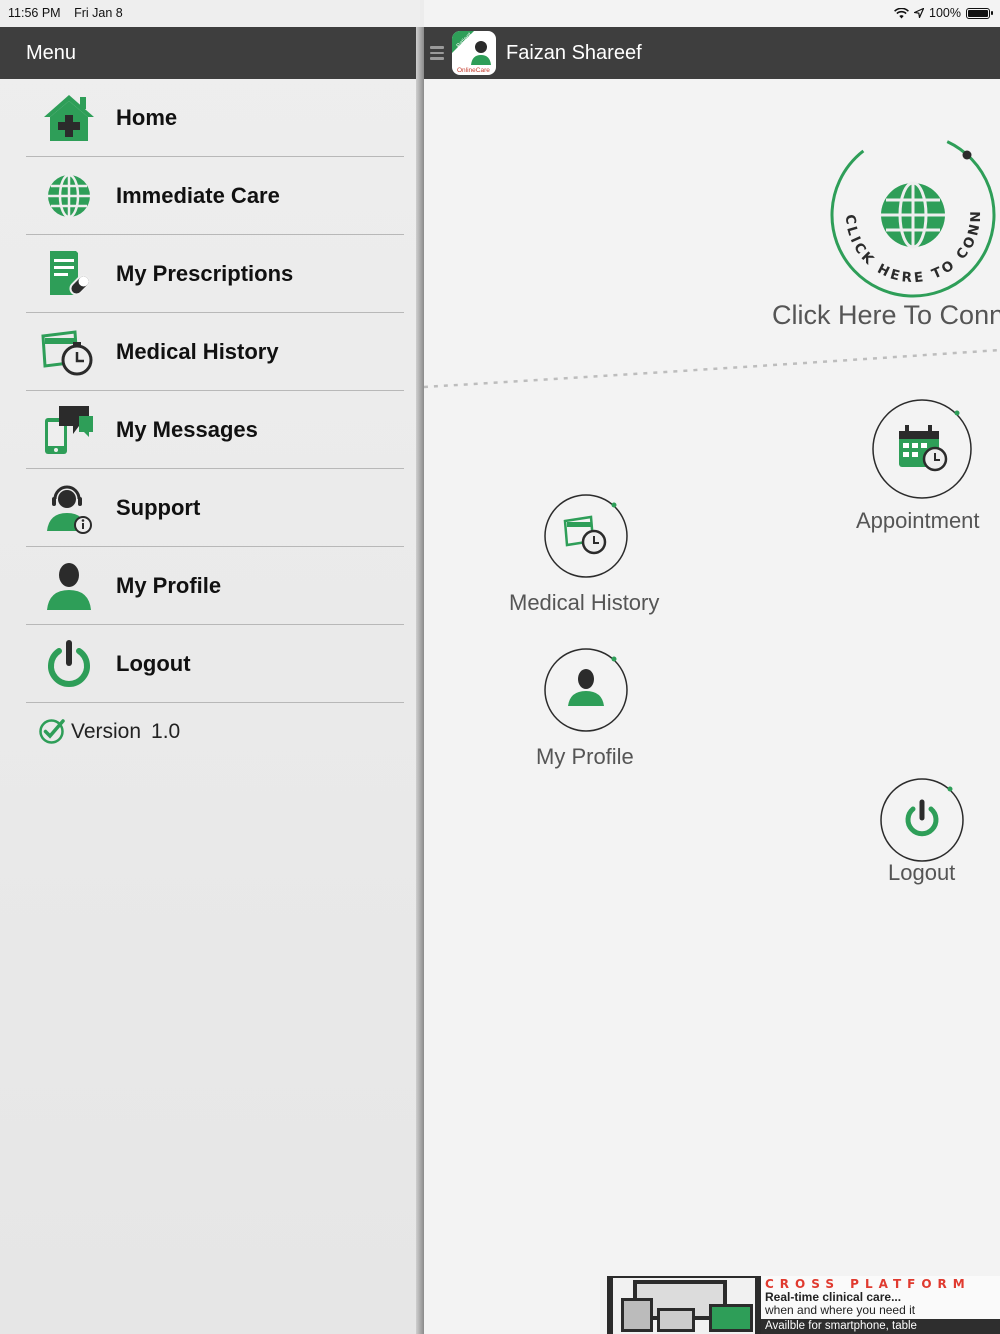 This screenshot has height=1334, width=1000. I want to click on battery-percent: 100%, so click(945, 13).